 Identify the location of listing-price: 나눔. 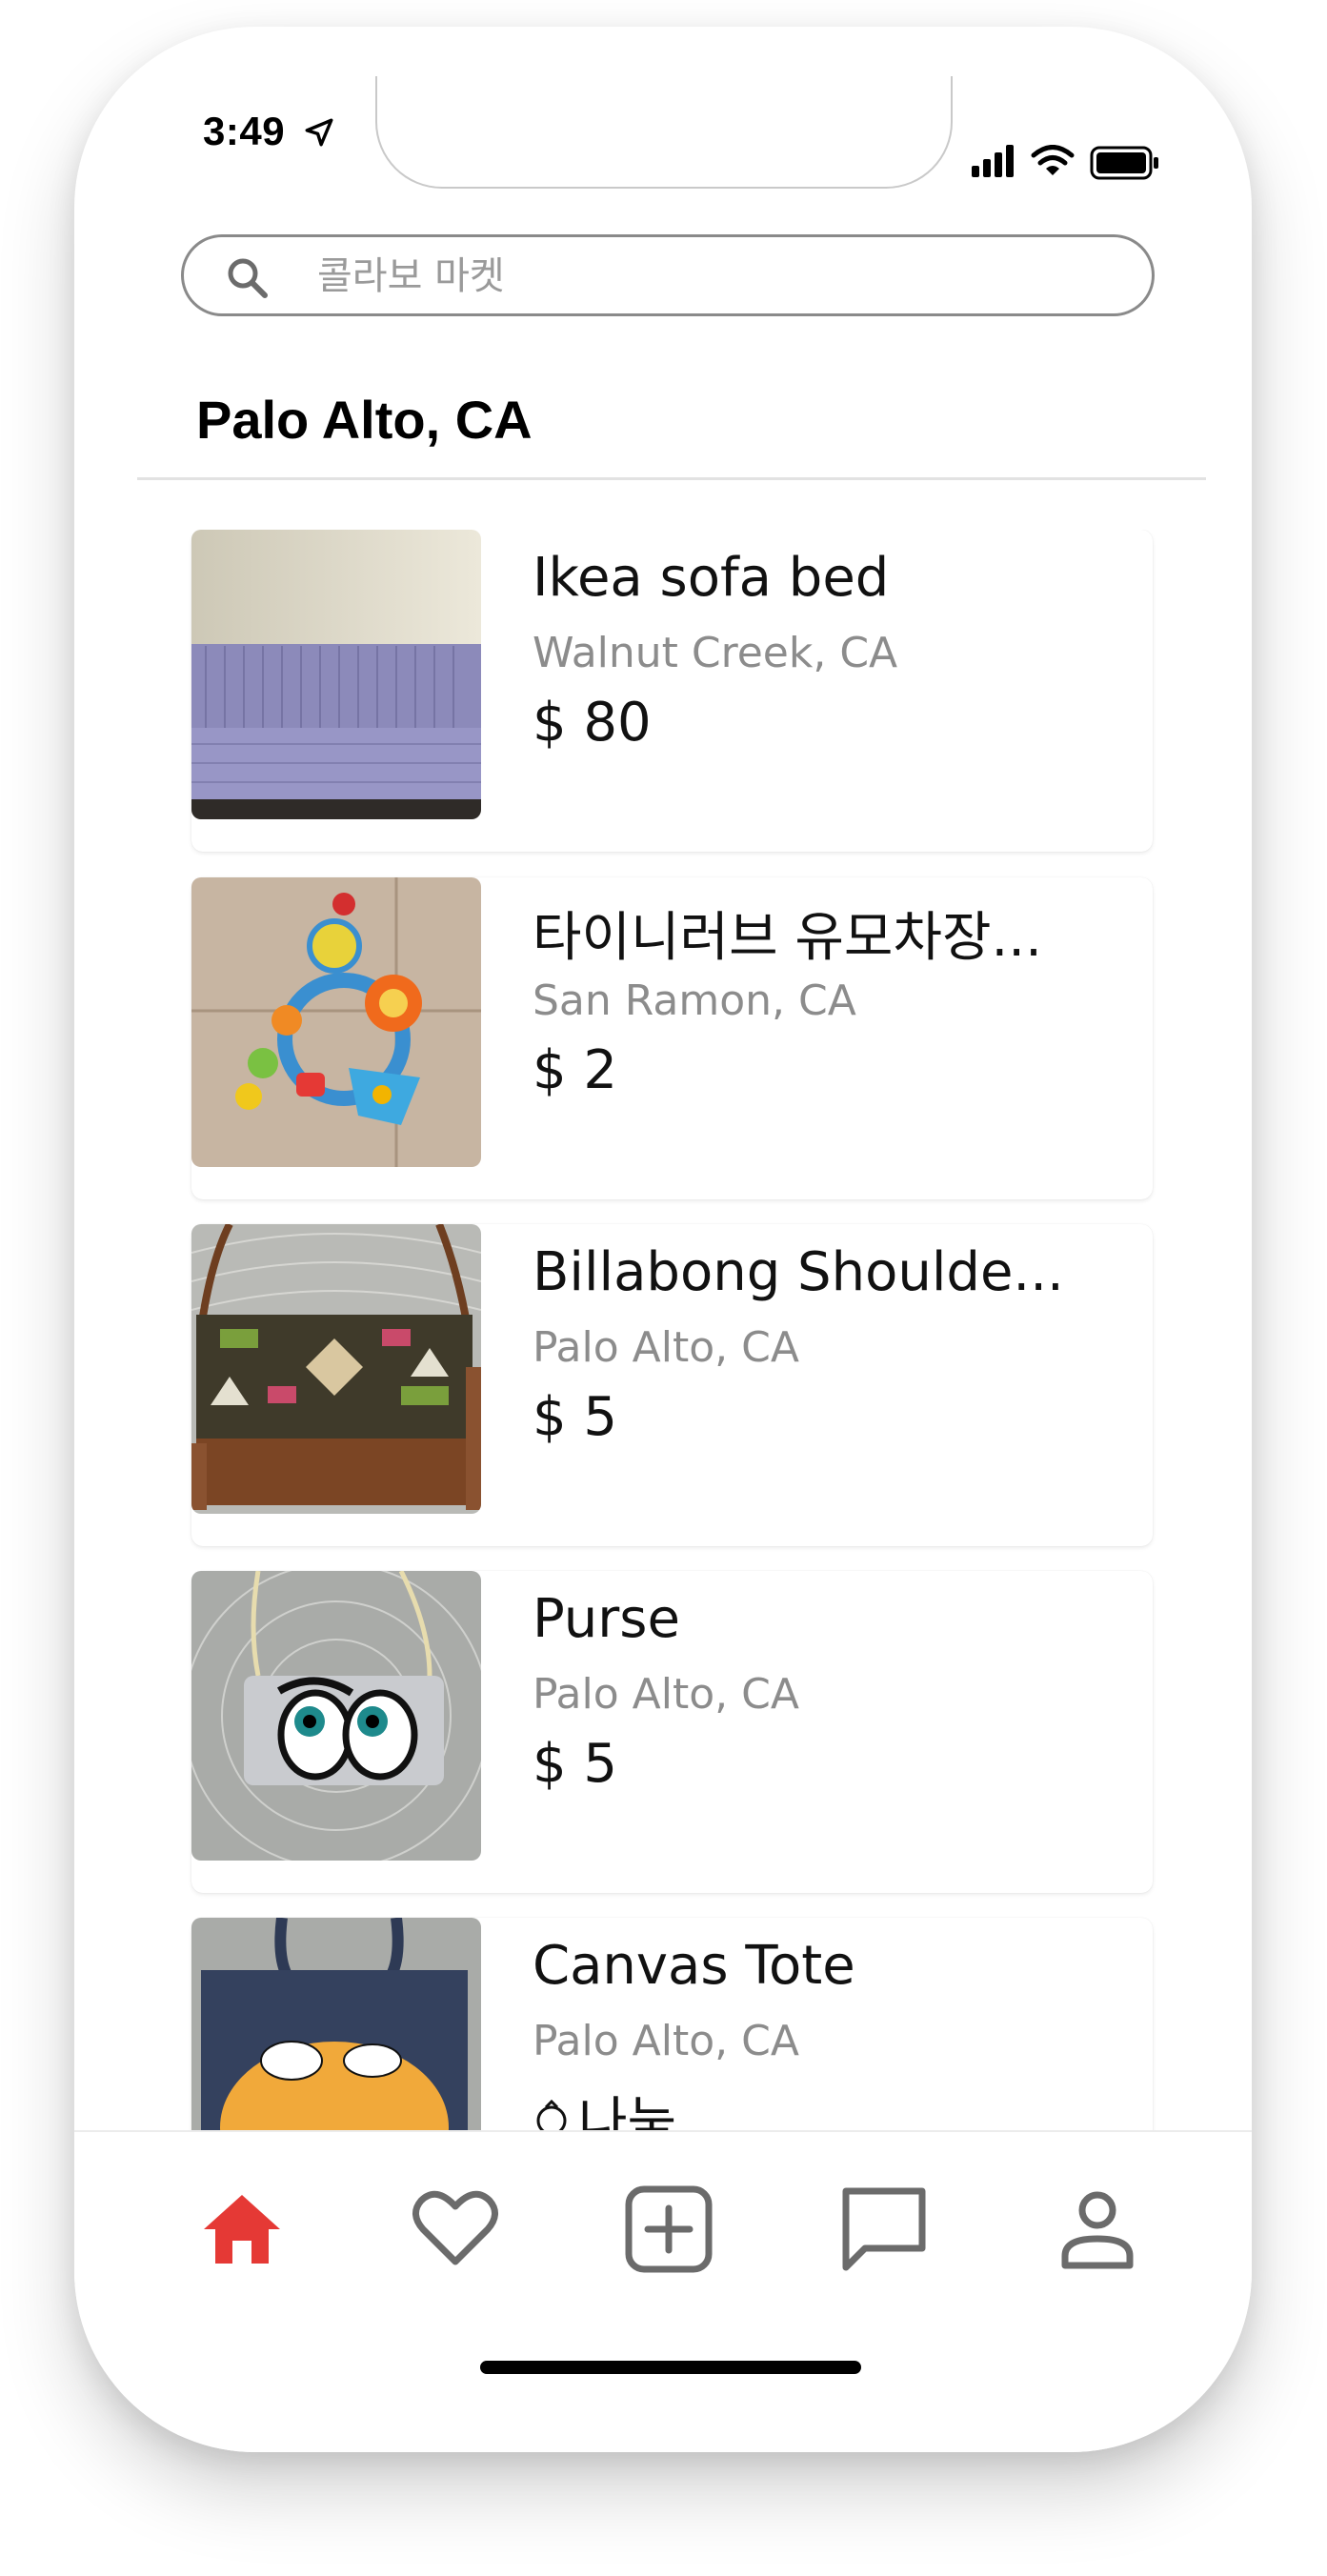
(604, 2105).